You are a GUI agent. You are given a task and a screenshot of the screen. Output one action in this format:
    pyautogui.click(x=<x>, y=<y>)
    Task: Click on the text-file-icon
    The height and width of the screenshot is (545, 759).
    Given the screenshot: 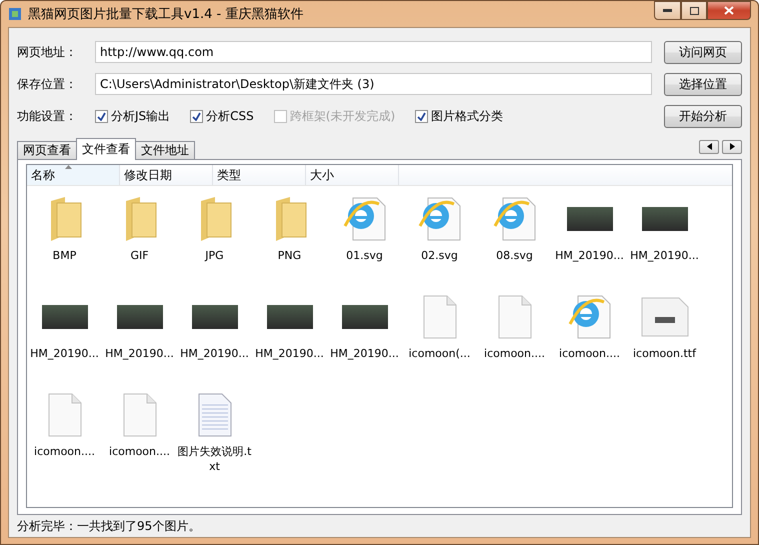 What is the action you would take?
    pyautogui.click(x=215, y=415)
    